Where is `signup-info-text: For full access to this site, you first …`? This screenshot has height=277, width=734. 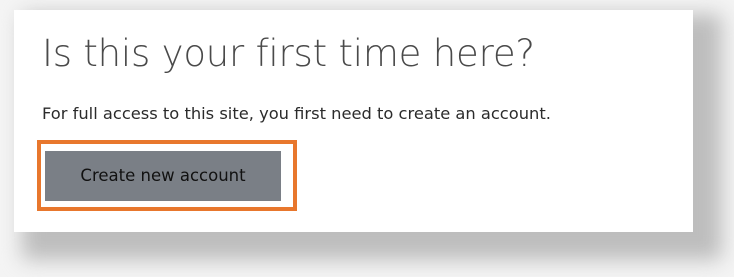
signup-info-text: For full access to this site, you first … is located at coordinates (296, 113).